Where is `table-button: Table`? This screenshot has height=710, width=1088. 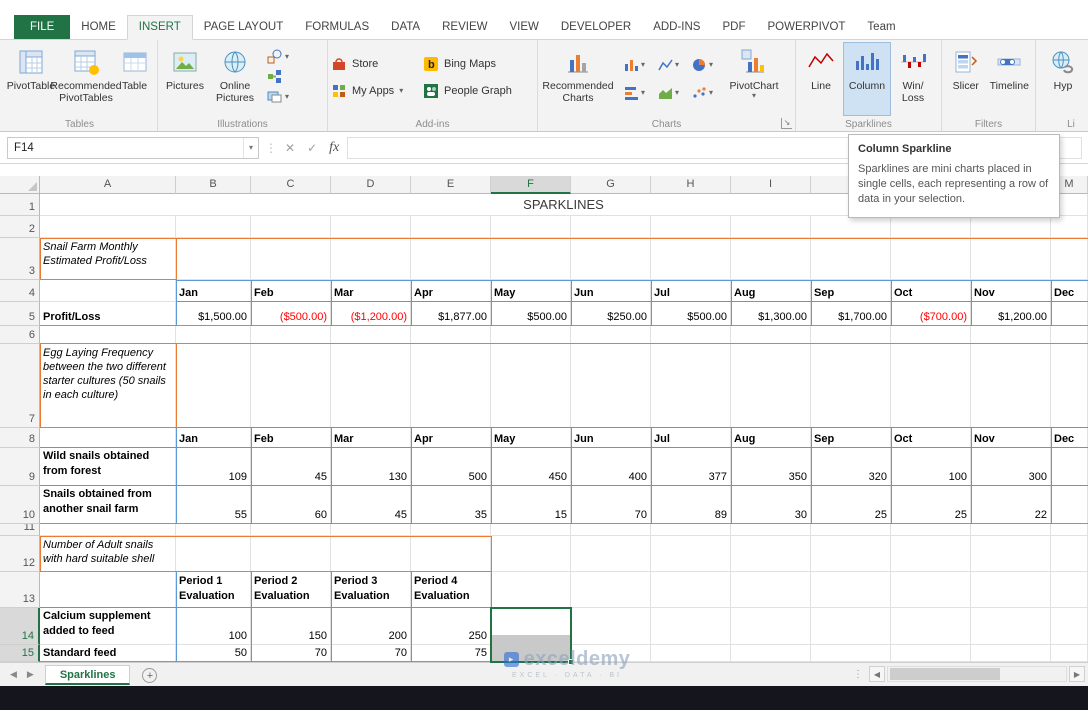 table-button: Table is located at coordinates (134, 79).